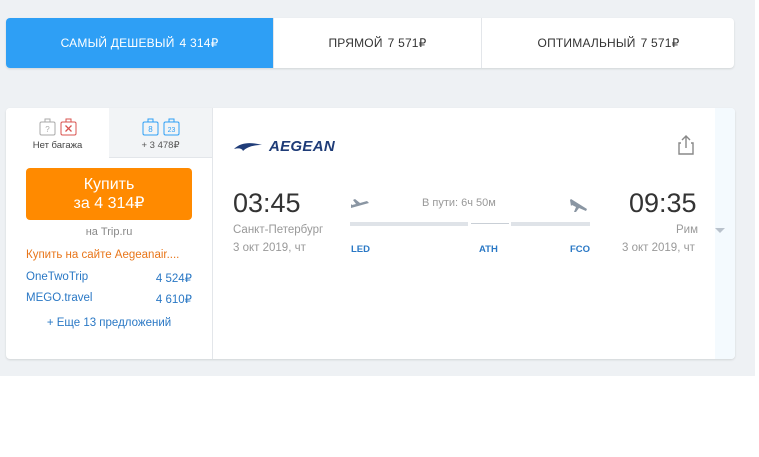  I want to click on tab-cheapest: Самый дешевый 4 314₽, so click(140, 43).